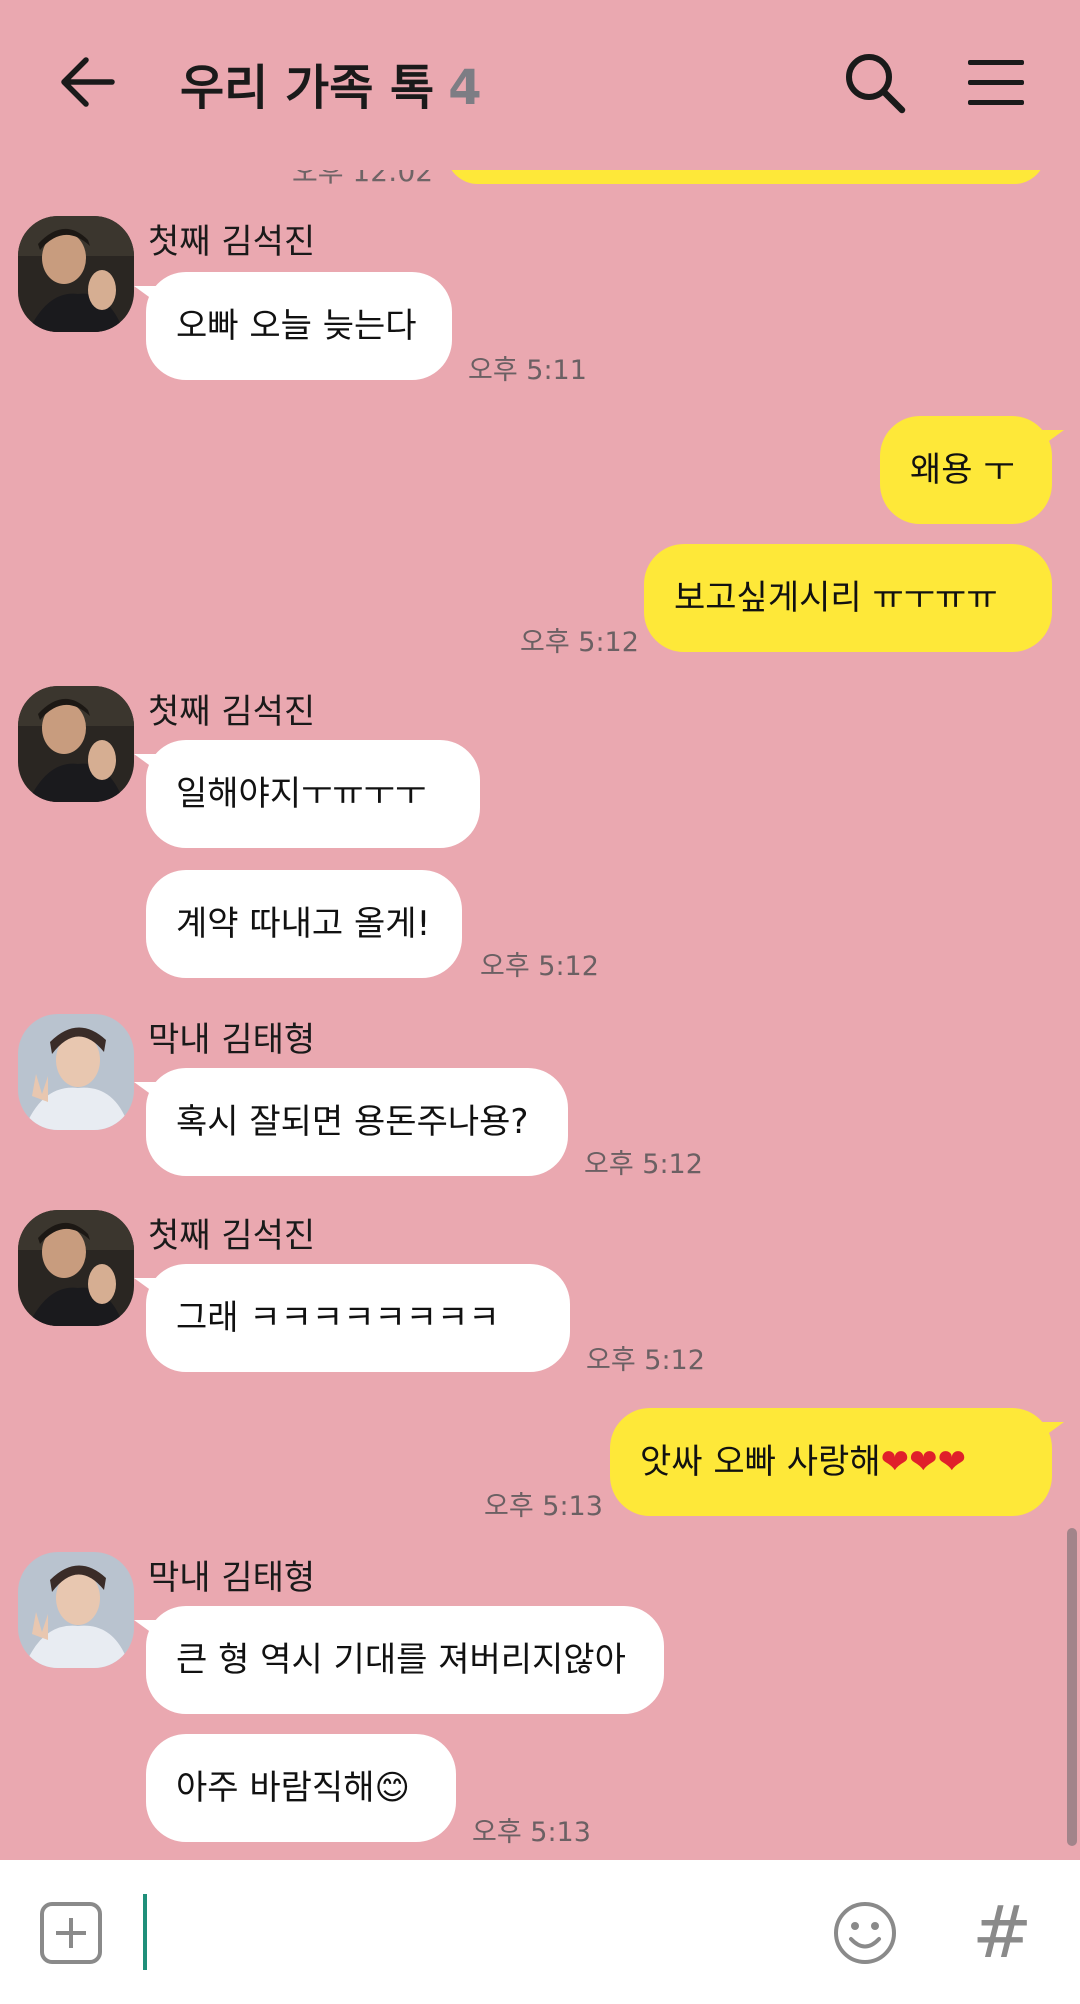 This screenshot has height=2004, width=1080. What do you see at coordinates (527, 370) in the screenshot?
I see `message-time: 오후 5:11` at bounding box center [527, 370].